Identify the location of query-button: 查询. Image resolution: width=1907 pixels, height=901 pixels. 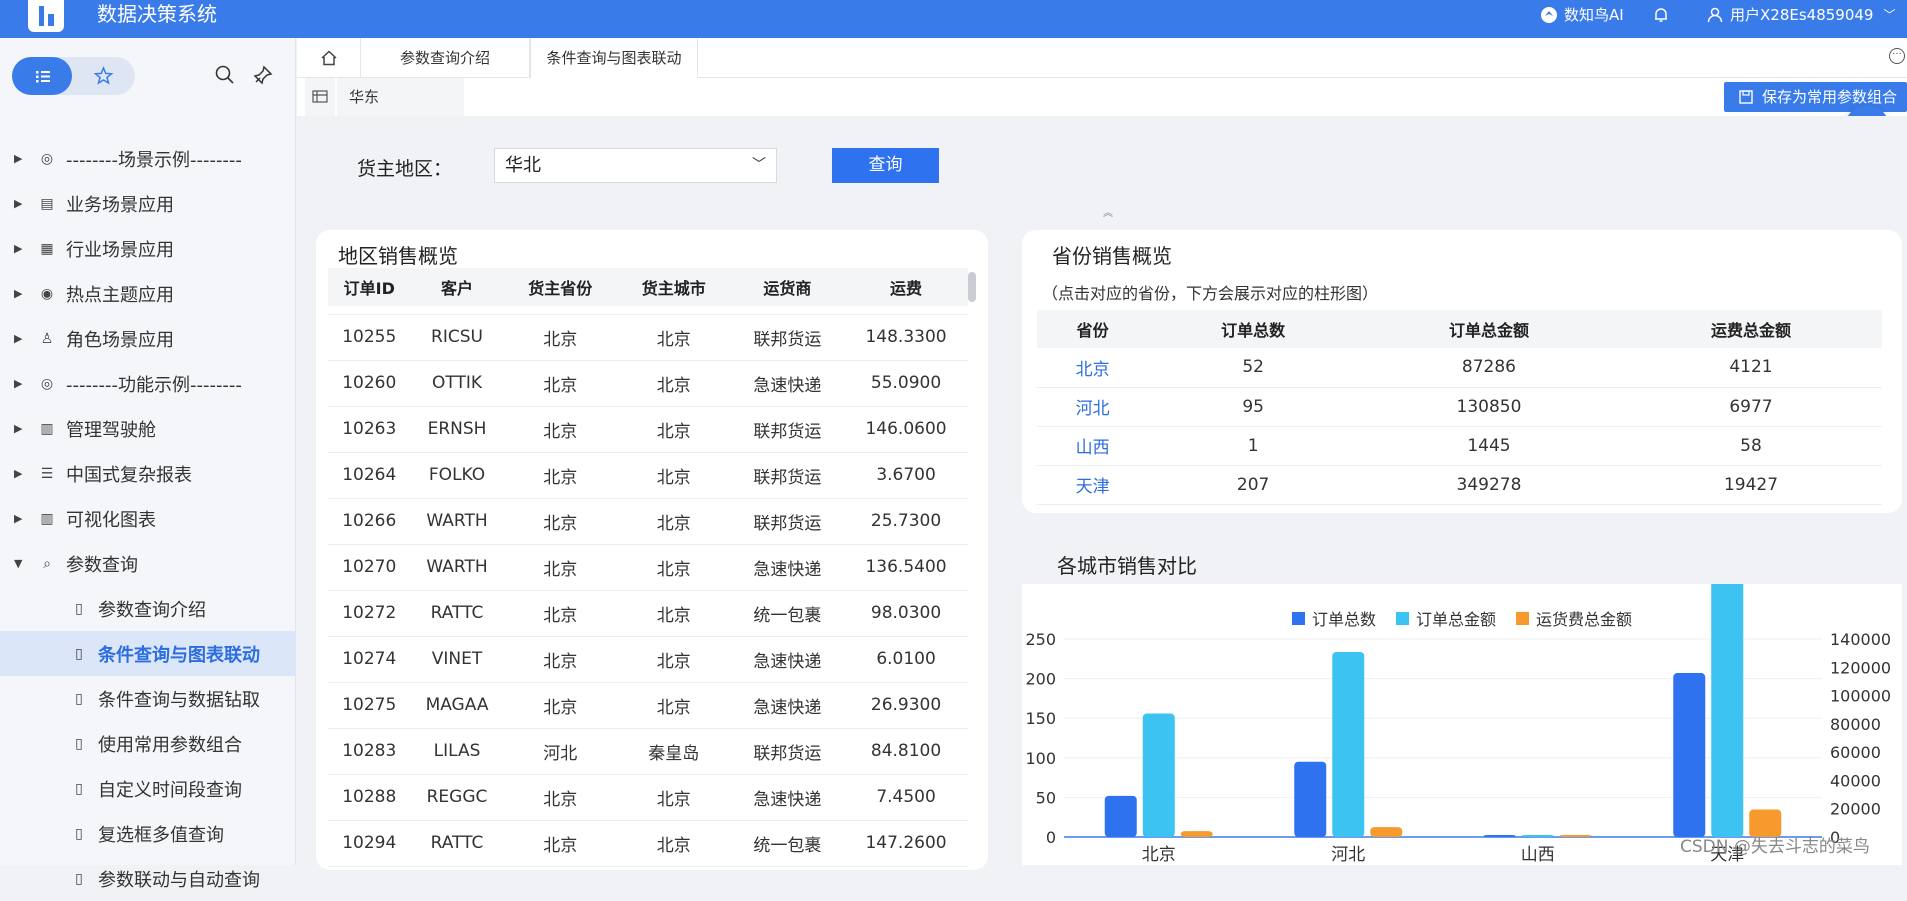
(885, 165).